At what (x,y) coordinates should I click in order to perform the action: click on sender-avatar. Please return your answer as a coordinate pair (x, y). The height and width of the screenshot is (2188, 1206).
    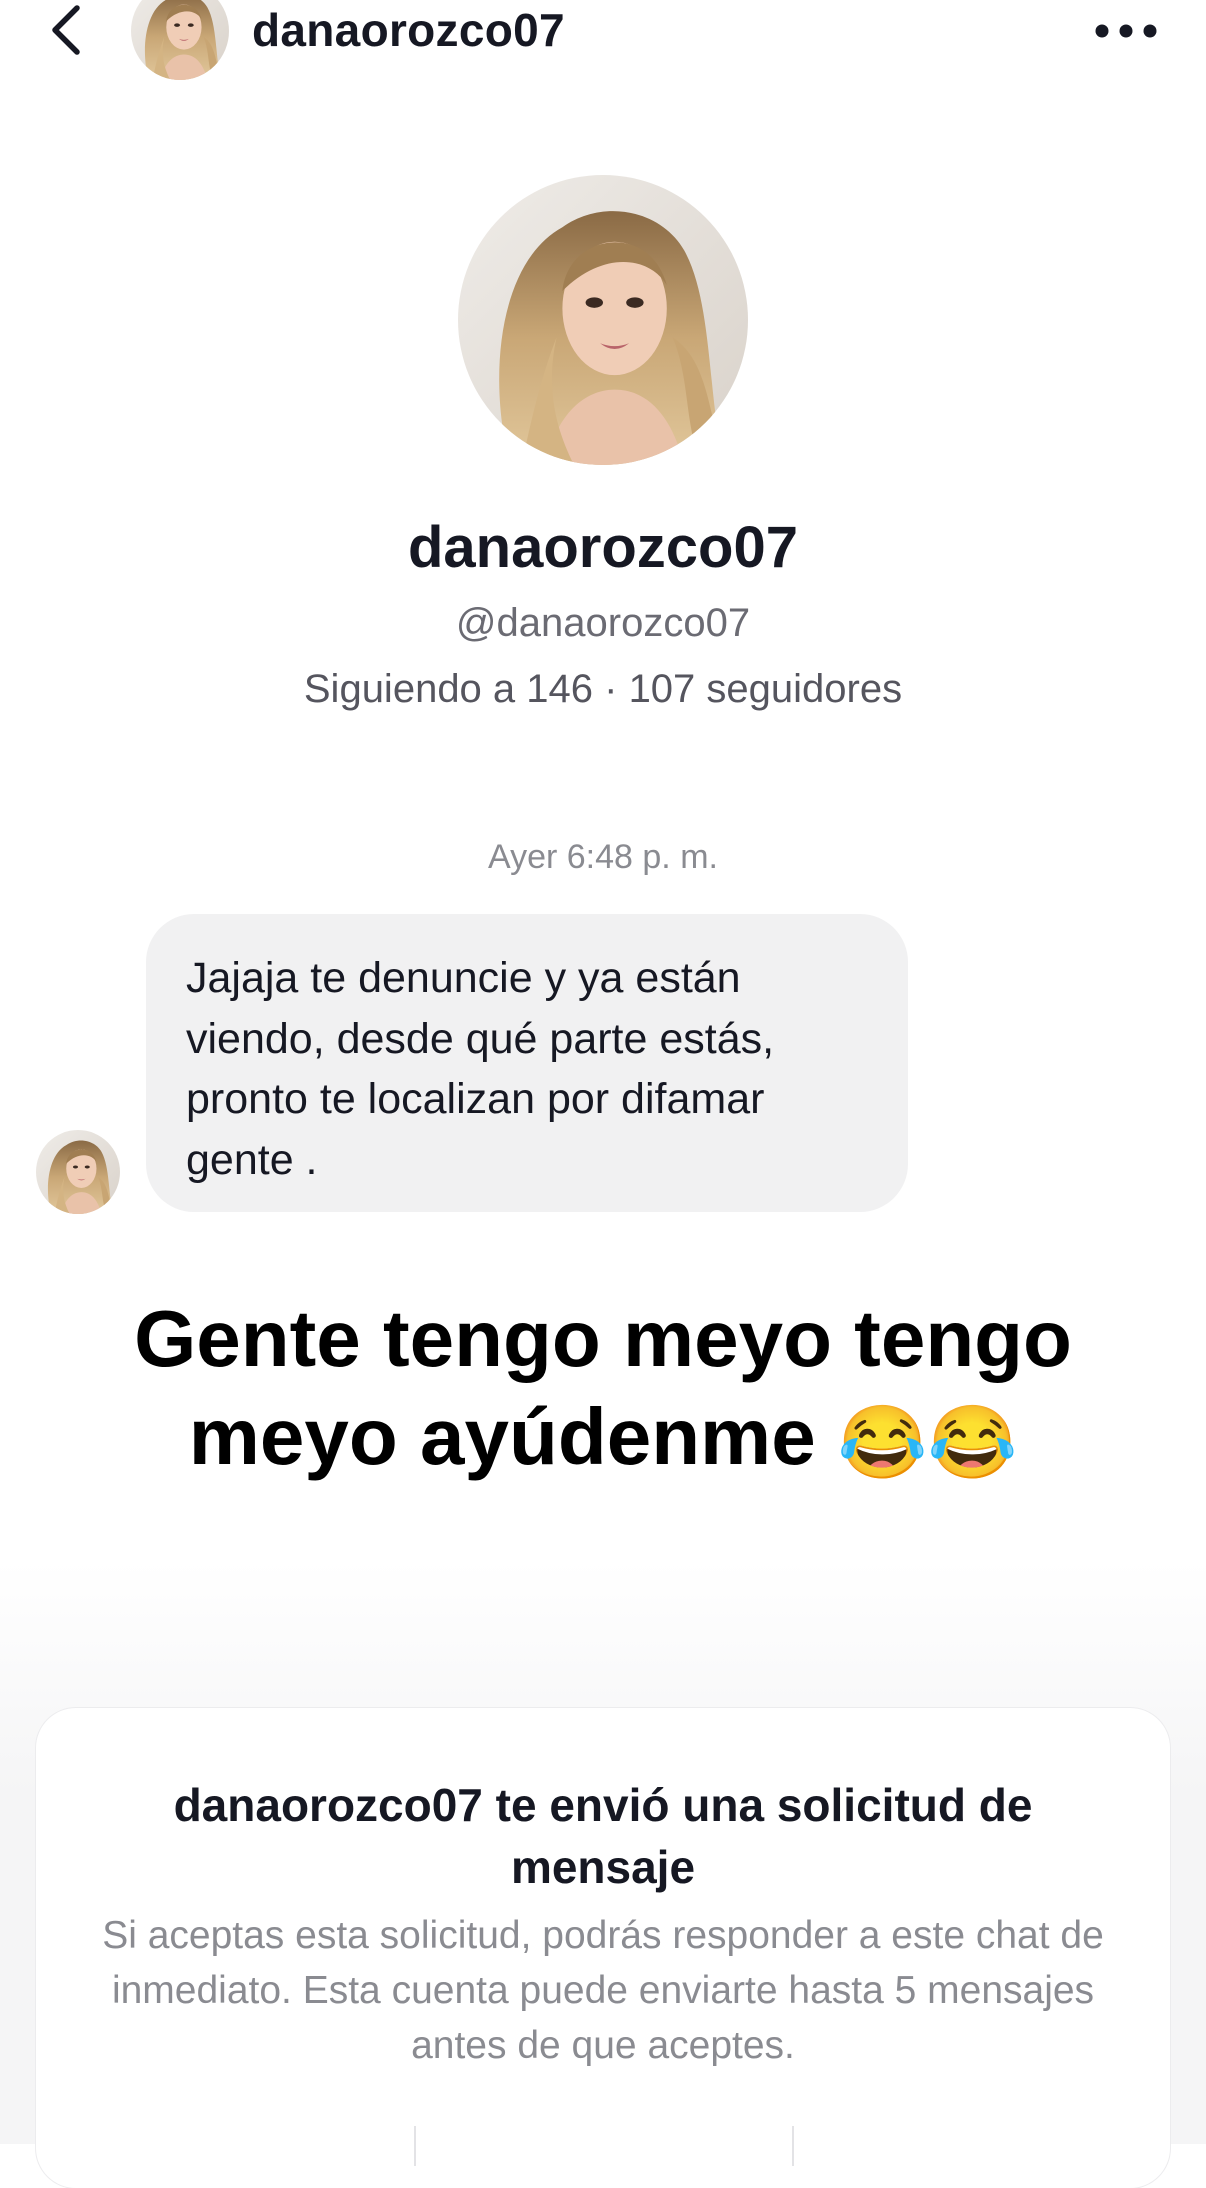
    Looking at the image, I should click on (78, 1172).